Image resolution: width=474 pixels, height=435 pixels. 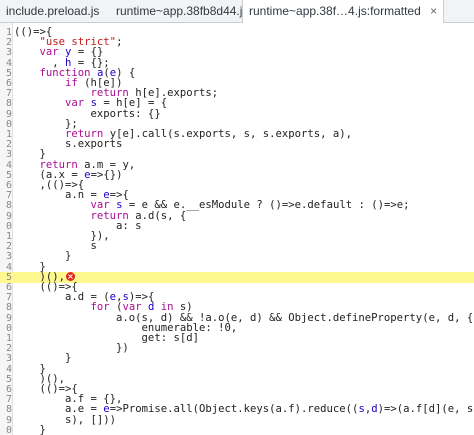 I want to click on code-text: }, so click(x=30, y=429).